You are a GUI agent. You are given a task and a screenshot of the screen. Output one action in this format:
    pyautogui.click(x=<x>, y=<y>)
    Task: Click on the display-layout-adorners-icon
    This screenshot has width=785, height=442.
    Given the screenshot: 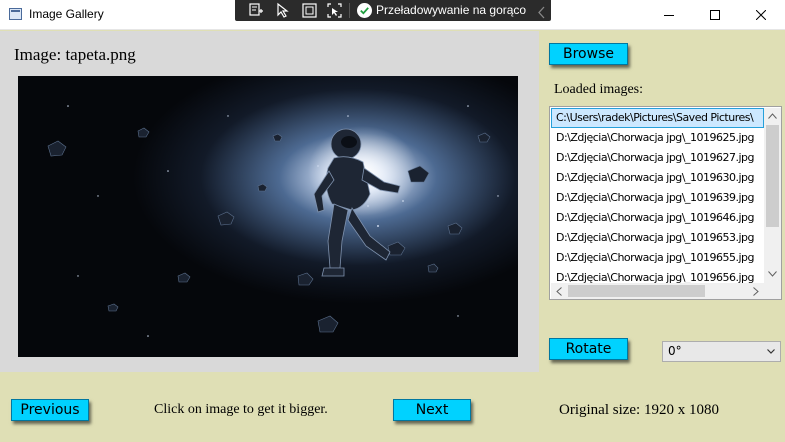 What is the action you would take?
    pyautogui.click(x=309, y=10)
    